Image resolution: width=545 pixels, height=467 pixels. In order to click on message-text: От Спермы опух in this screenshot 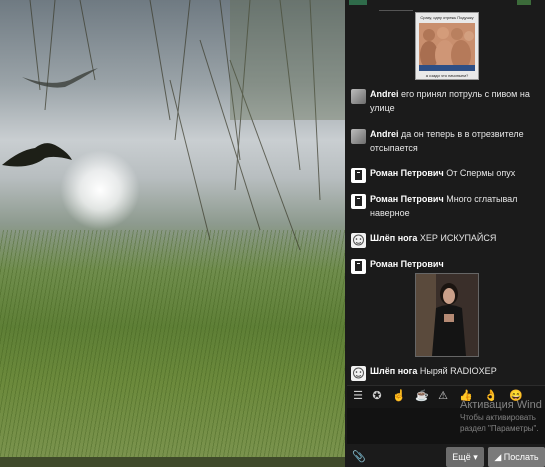, I will do `click(481, 173)`.